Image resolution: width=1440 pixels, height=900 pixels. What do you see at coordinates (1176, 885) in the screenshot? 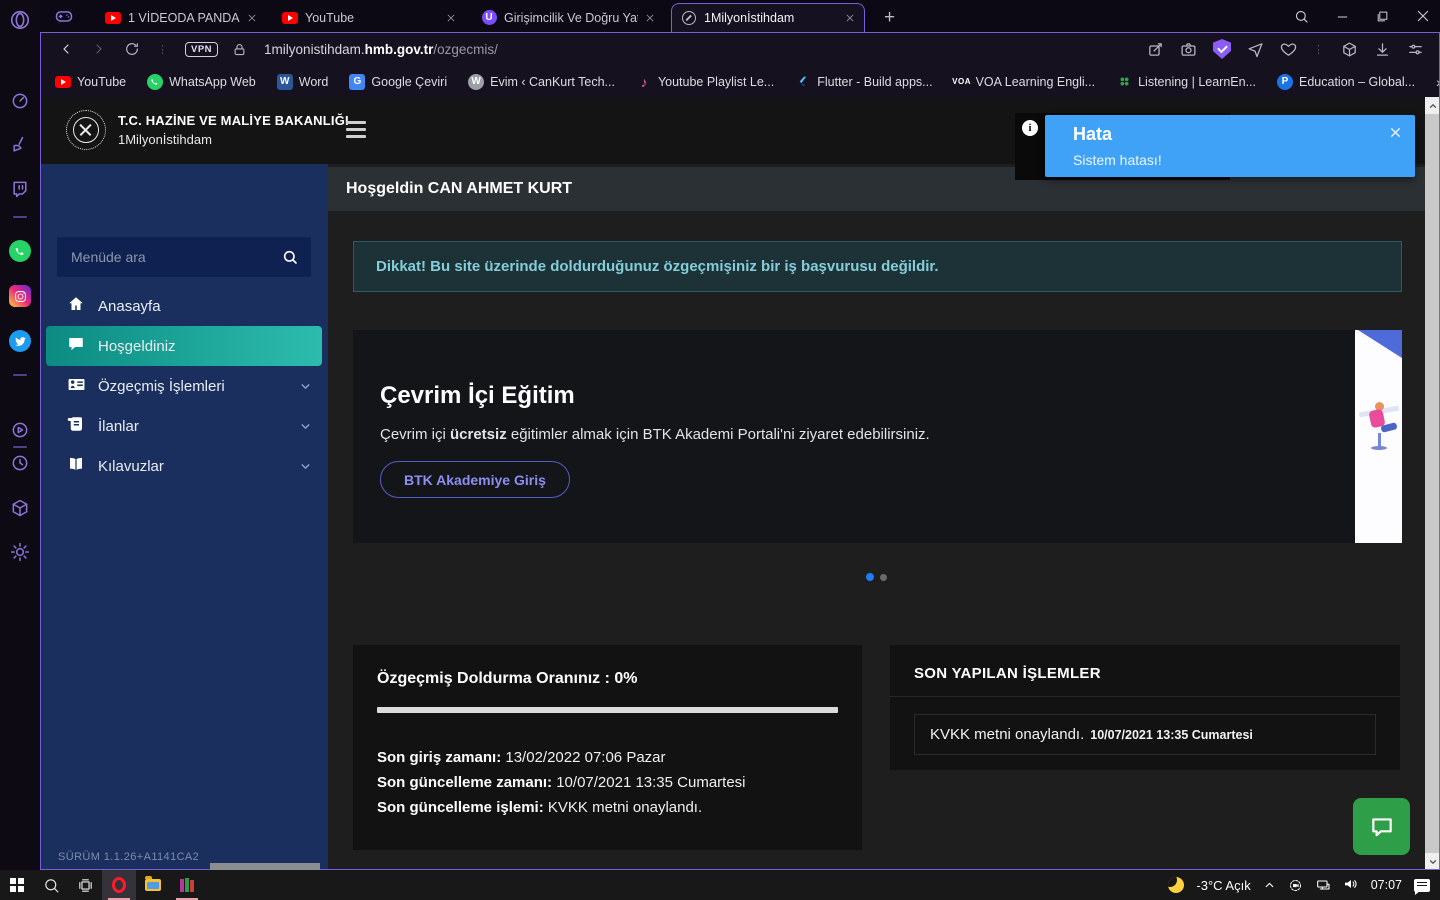
I see `weather-moon-icon` at bounding box center [1176, 885].